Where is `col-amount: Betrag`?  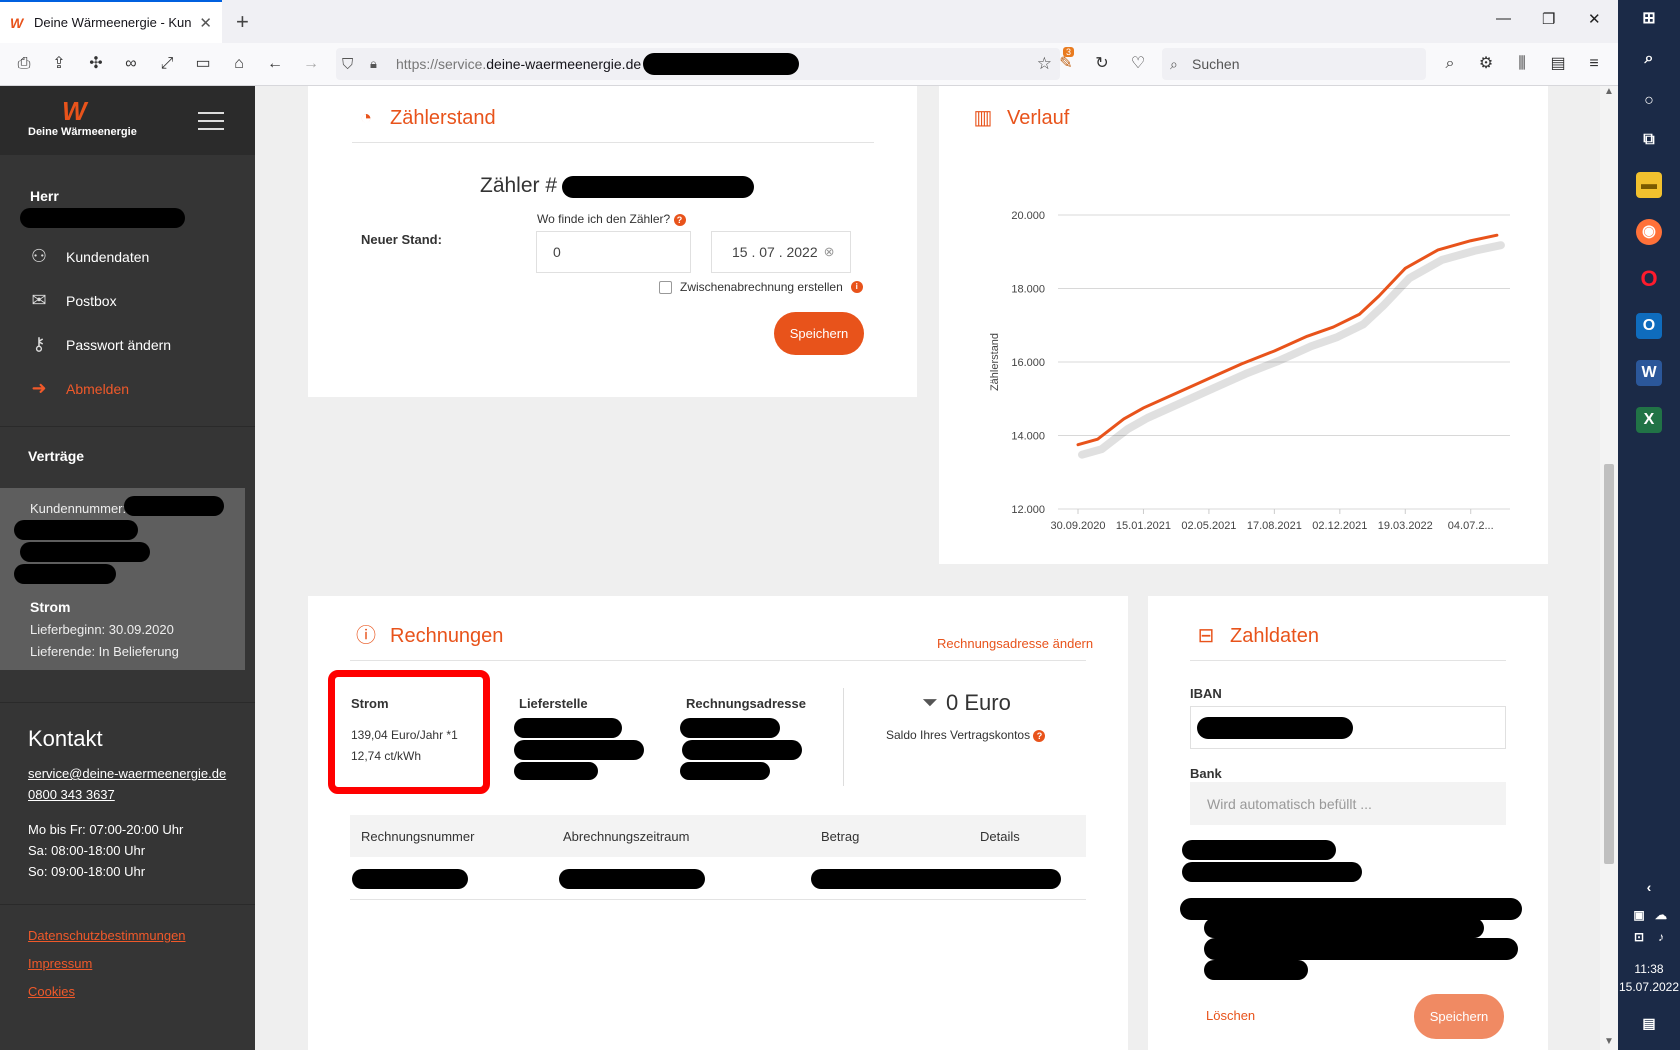
col-amount: Betrag is located at coordinates (840, 836).